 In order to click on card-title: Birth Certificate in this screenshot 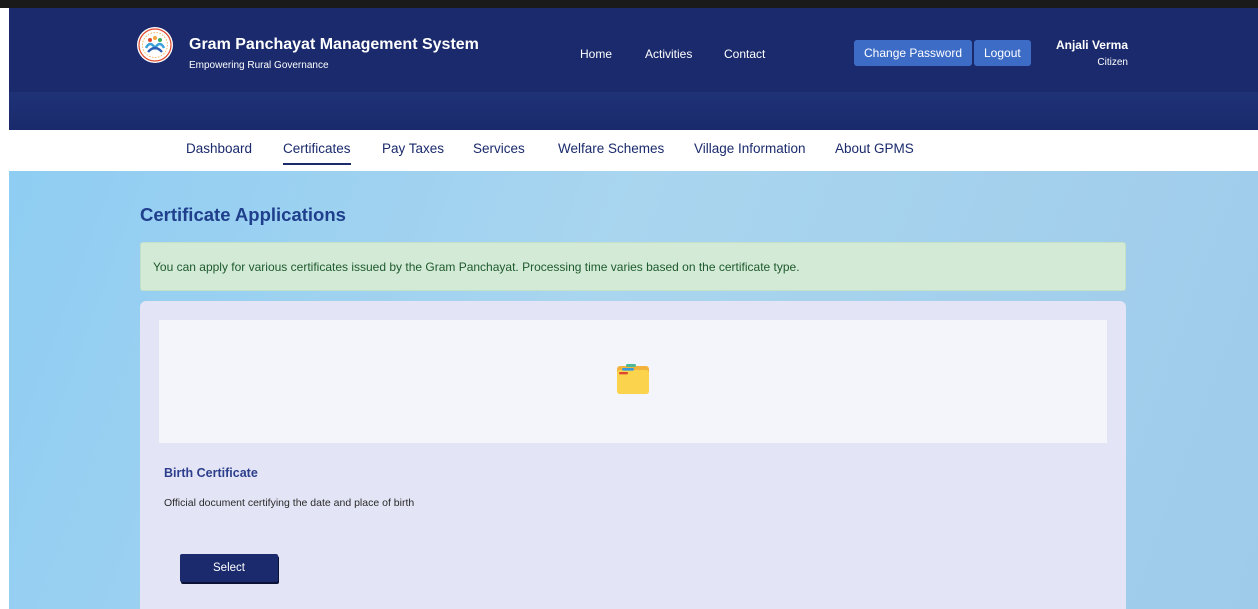, I will do `click(211, 473)`.